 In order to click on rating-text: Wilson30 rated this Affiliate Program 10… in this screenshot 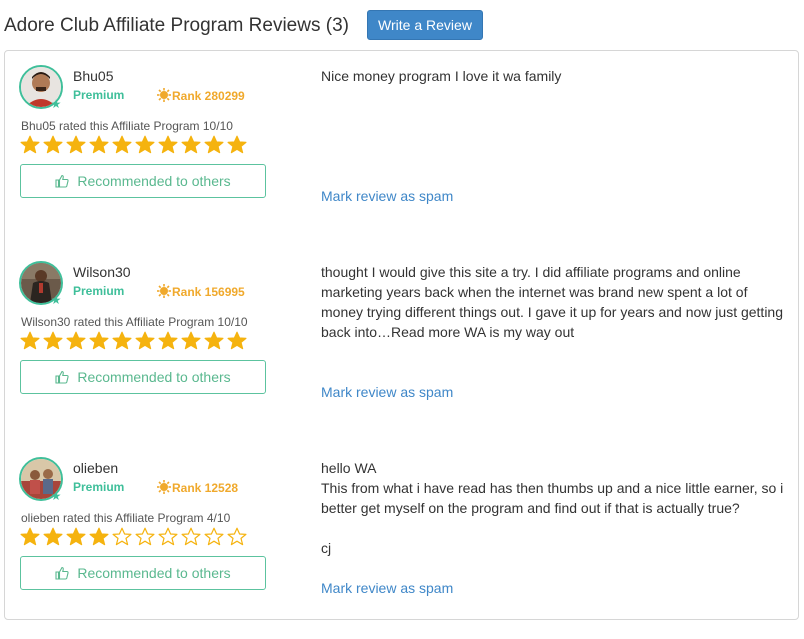, I will do `click(134, 322)`.